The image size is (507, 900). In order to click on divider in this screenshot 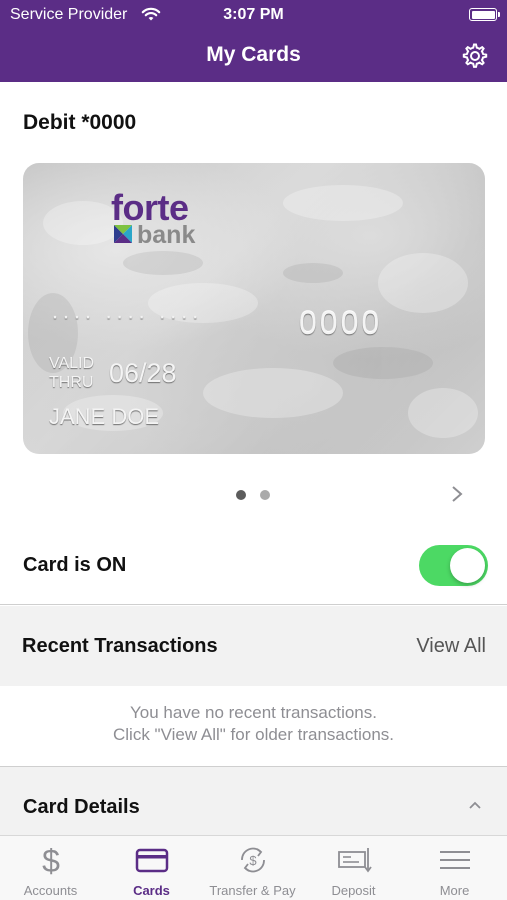, I will do `click(253, 604)`.